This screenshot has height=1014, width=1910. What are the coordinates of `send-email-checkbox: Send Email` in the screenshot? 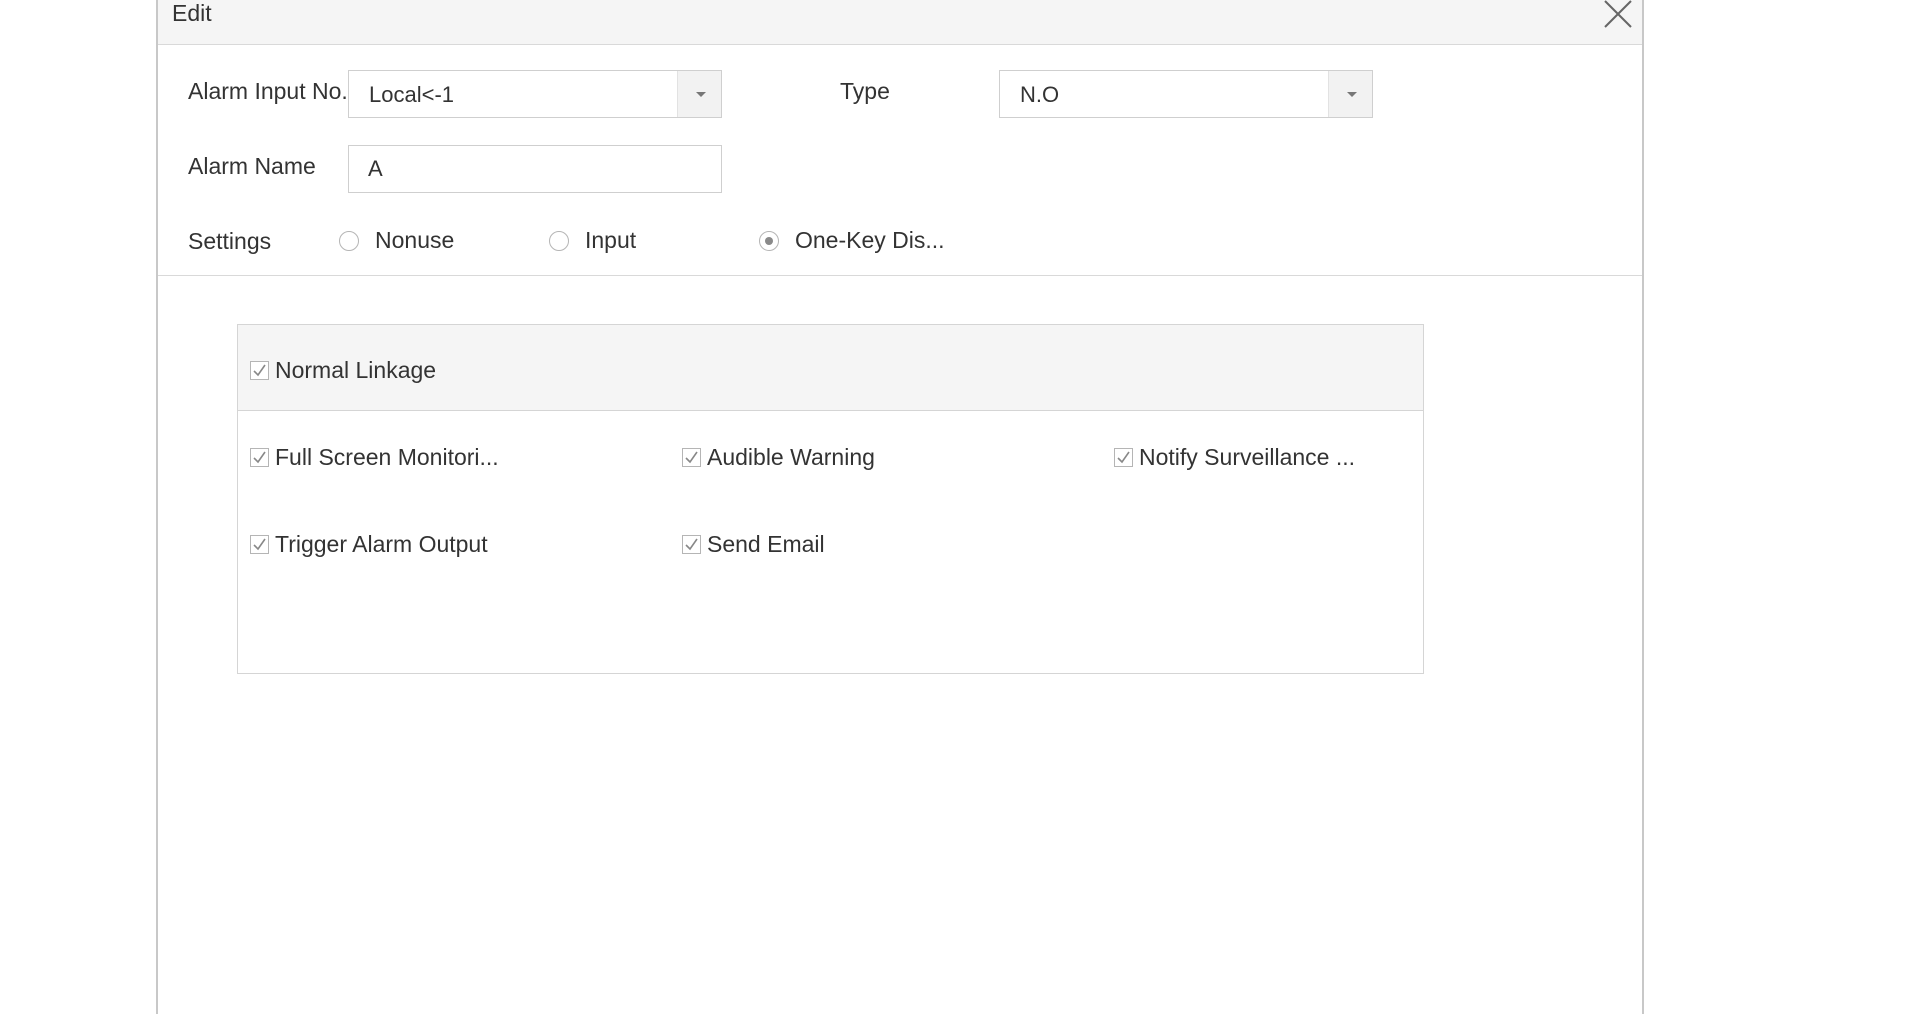 It's located at (753, 544).